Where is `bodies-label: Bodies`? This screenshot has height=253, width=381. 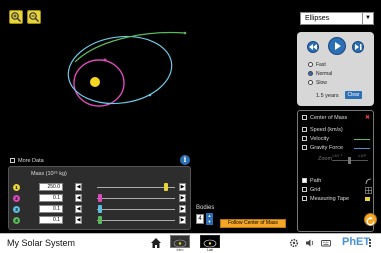 bodies-label: Bodies is located at coordinates (205, 208).